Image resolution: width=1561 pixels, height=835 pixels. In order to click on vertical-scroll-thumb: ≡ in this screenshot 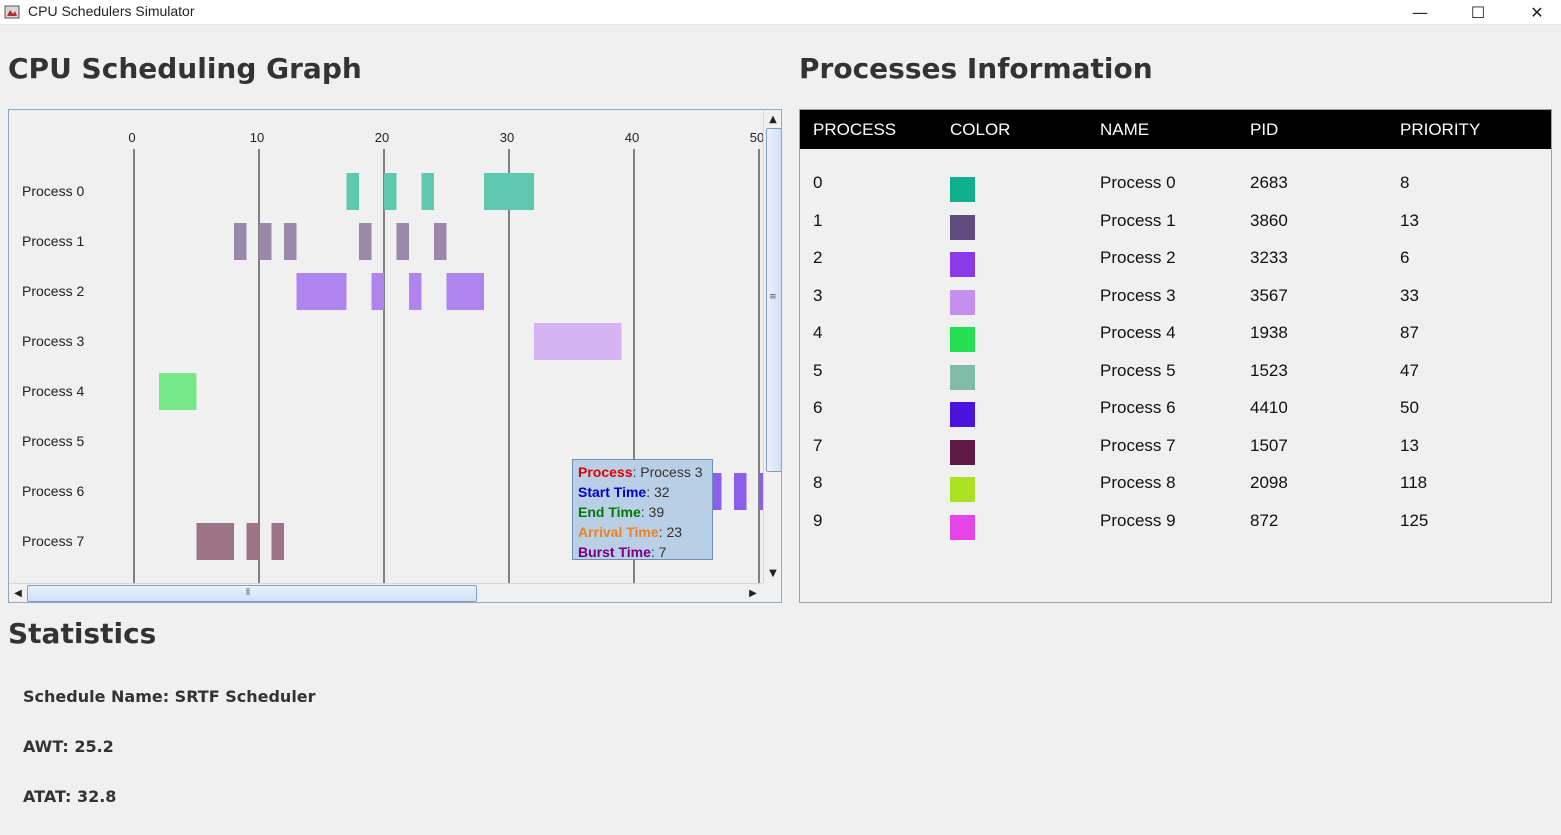, I will do `click(773, 300)`.